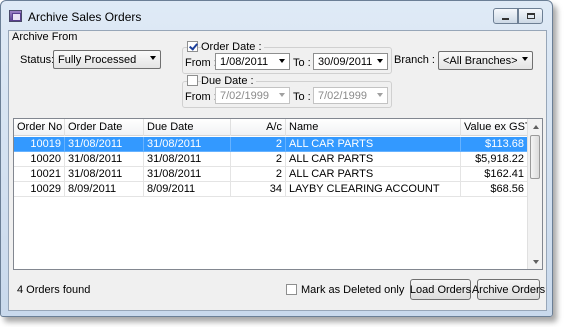  What do you see at coordinates (39, 174) in the screenshot?
I see `cell-order-no: 10021` at bounding box center [39, 174].